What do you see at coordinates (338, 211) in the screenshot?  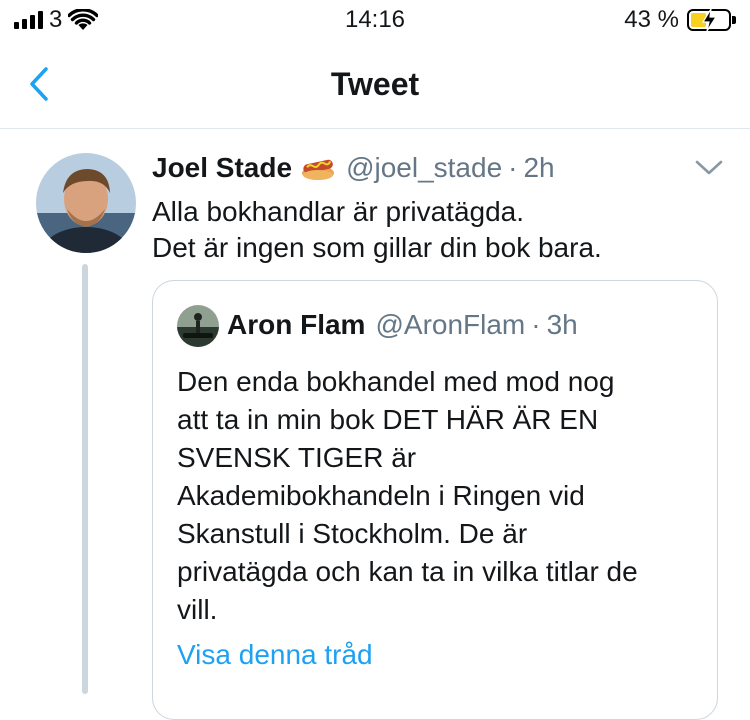 I see `tweet-text-line: Alla bokhandlar är privatägda.` at bounding box center [338, 211].